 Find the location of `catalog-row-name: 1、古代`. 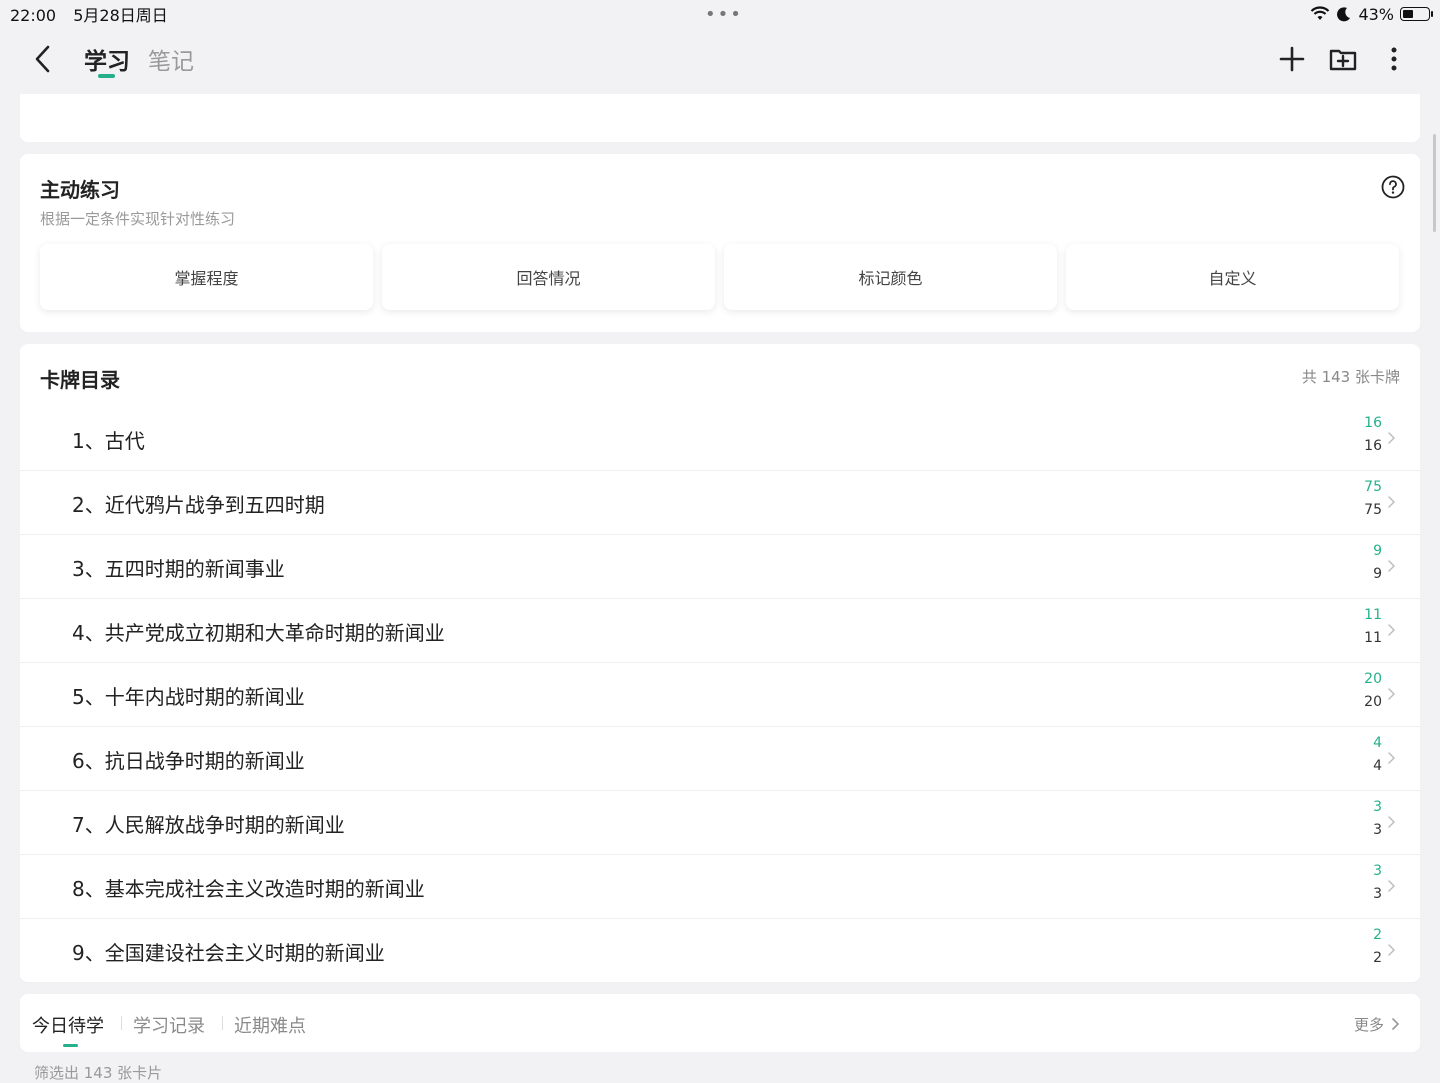

catalog-row-name: 1、古代 is located at coordinates (108, 441).